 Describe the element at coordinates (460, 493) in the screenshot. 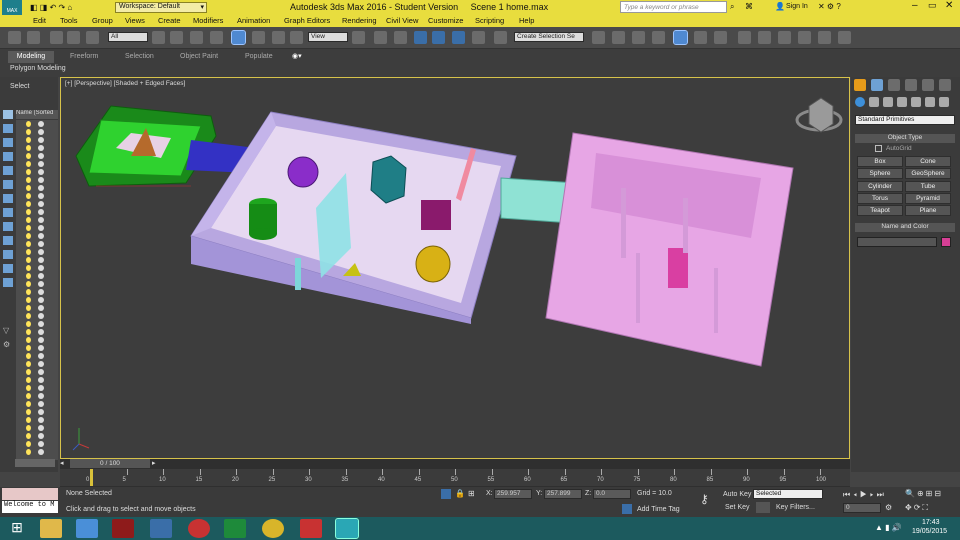

I see `selection-lock-icon: 🔒` at that location.